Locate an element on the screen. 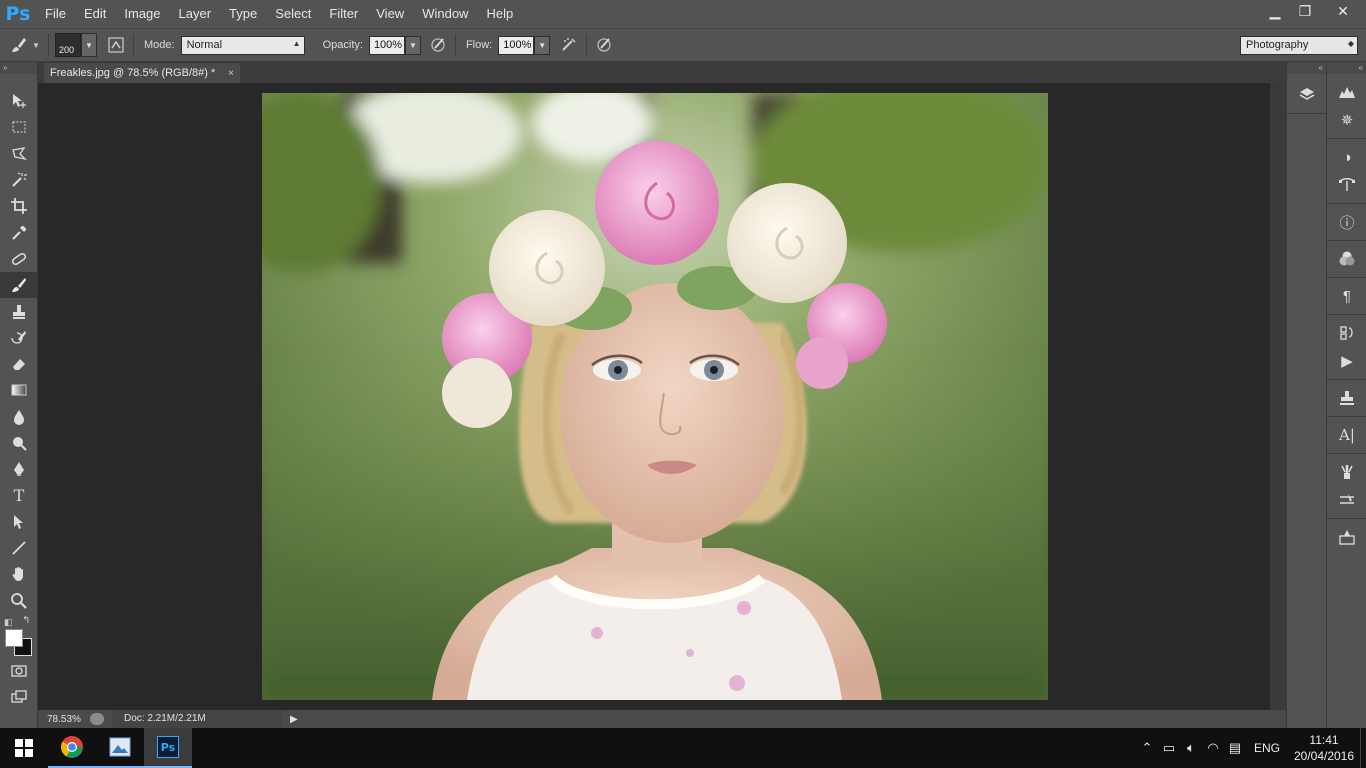  menu-view: View is located at coordinates (390, 14).